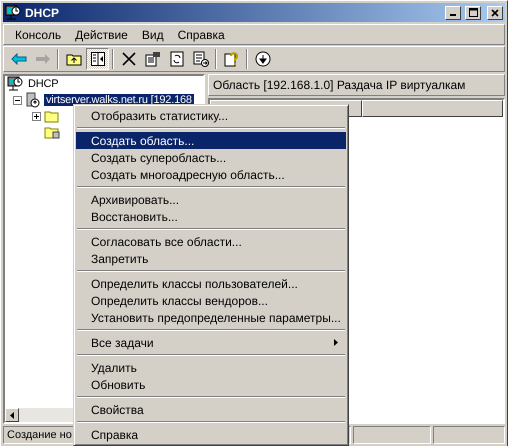 This screenshot has width=508, height=446. What do you see at coordinates (42, 13) in the screenshot?
I see `window-title: DHCP` at bounding box center [42, 13].